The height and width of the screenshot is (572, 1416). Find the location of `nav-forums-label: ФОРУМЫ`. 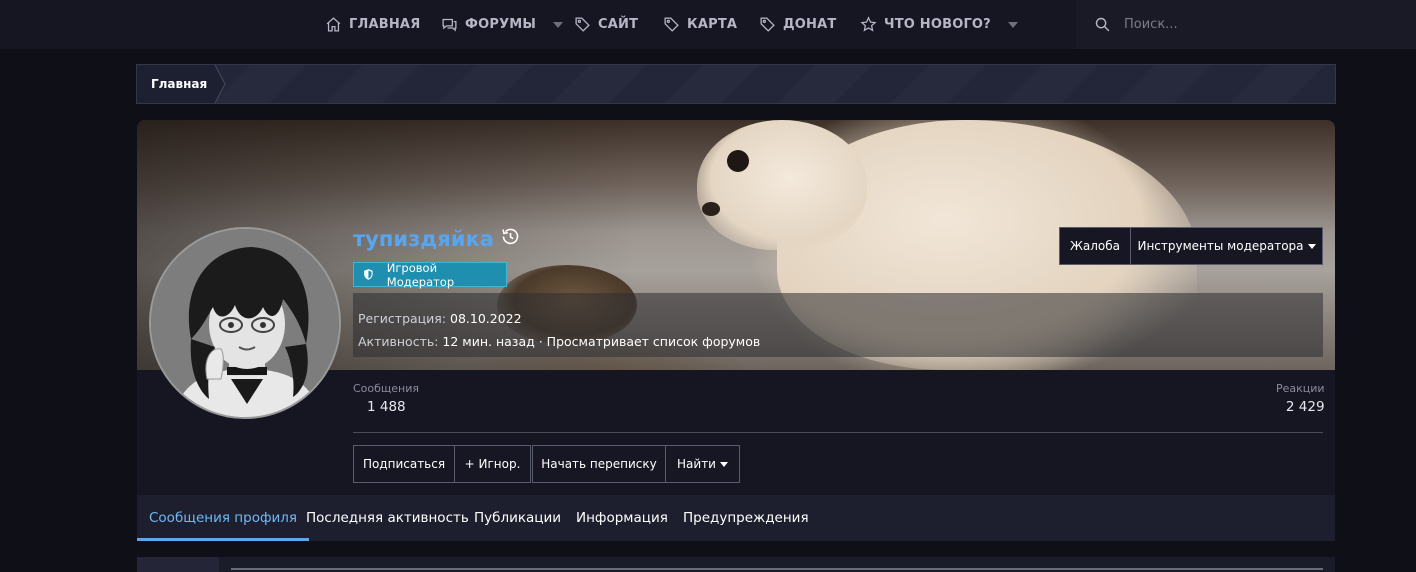

nav-forums-label: ФОРУМЫ is located at coordinates (501, 24).